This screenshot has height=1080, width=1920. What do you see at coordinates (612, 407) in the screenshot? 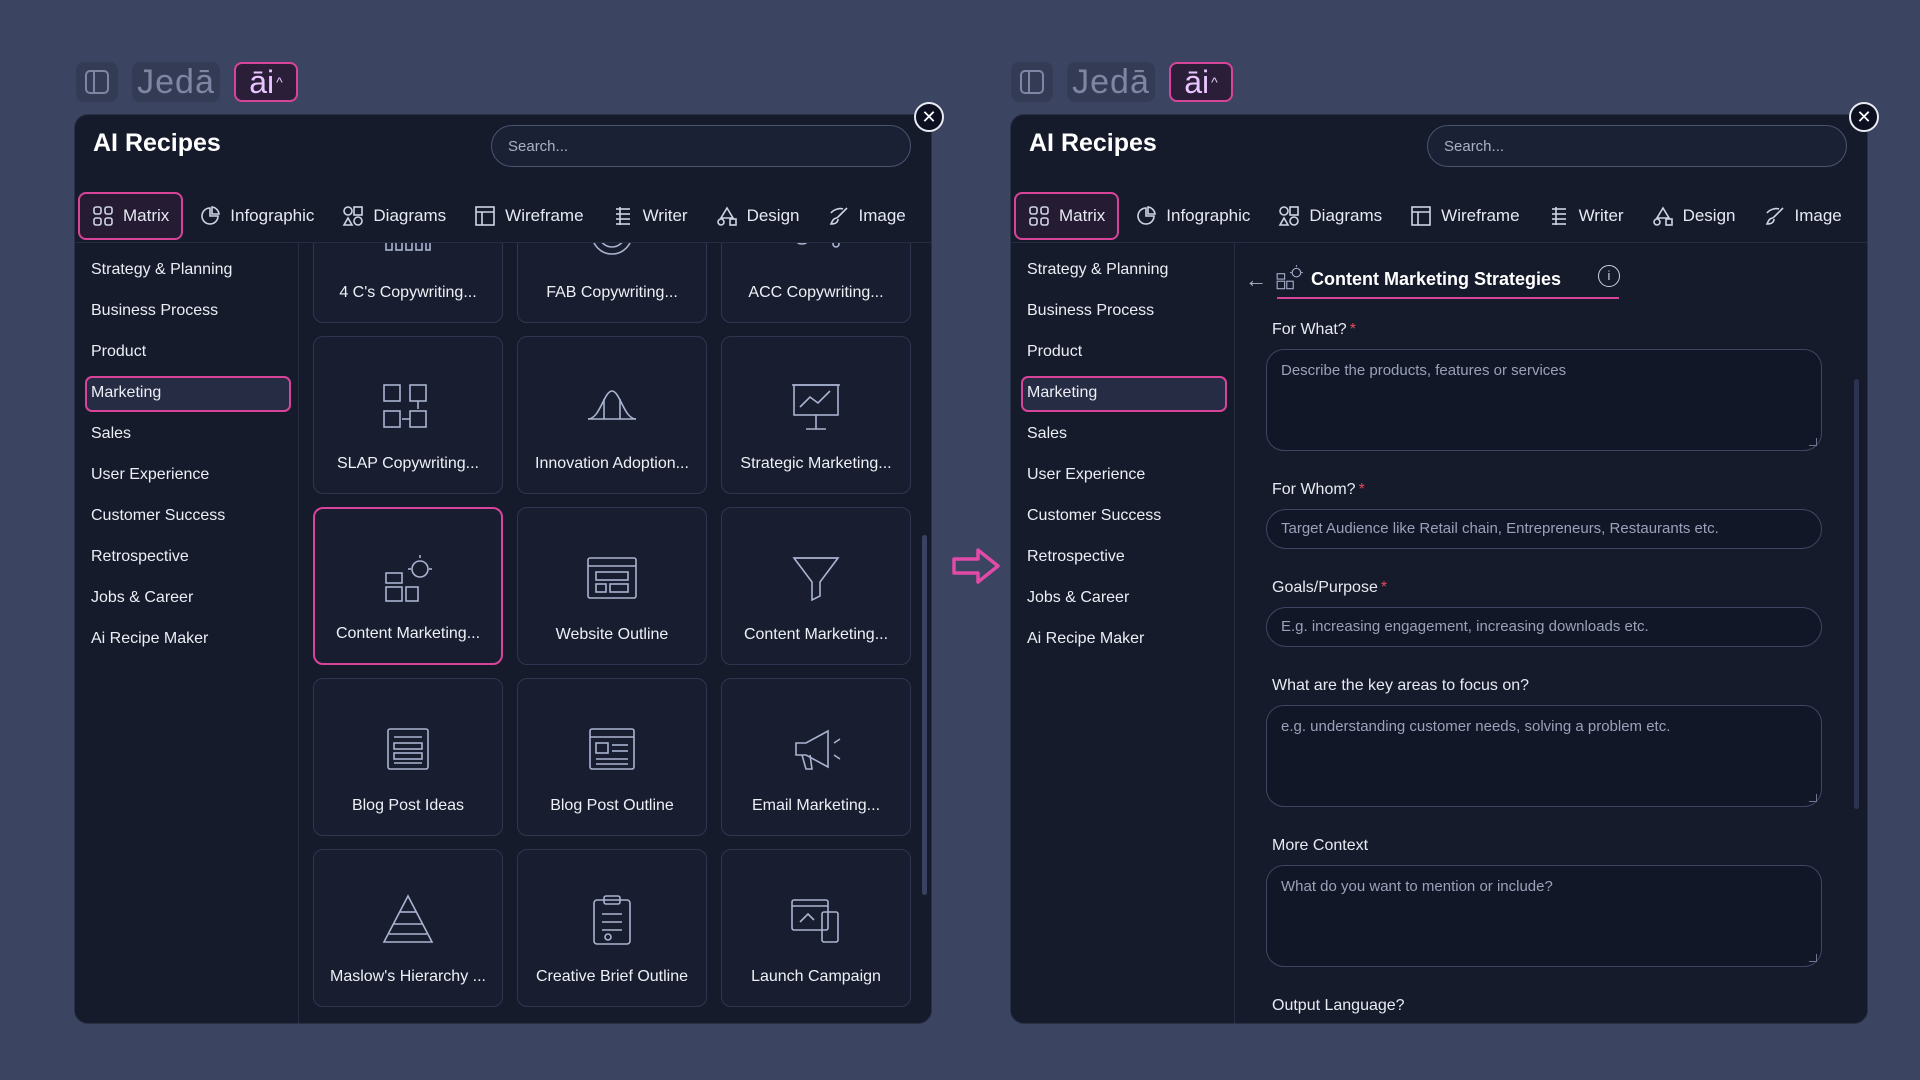
I see `bell-curve-icon` at bounding box center [612, 407].